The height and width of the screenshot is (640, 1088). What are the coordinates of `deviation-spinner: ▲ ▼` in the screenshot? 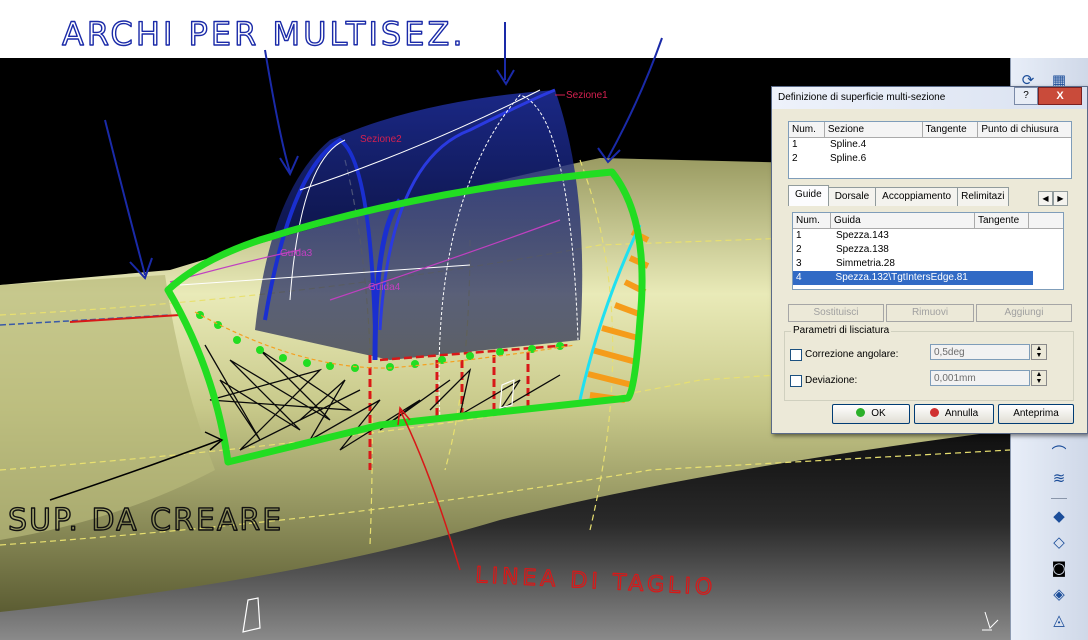 It's located at (1039, 378).